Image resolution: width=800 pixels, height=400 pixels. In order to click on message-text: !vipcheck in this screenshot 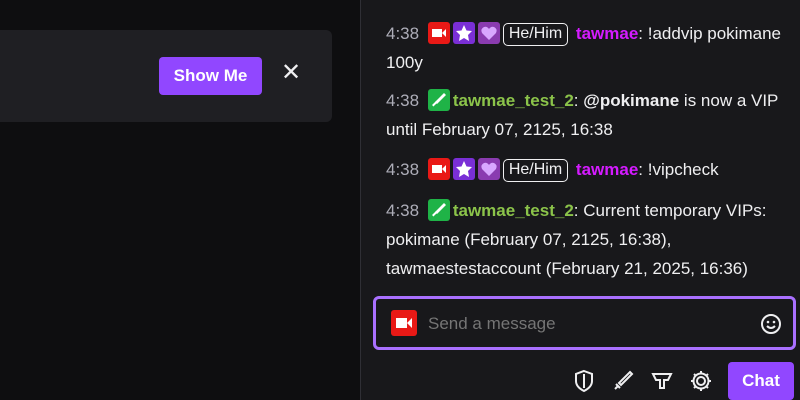, I will do `click(683, 169)`.